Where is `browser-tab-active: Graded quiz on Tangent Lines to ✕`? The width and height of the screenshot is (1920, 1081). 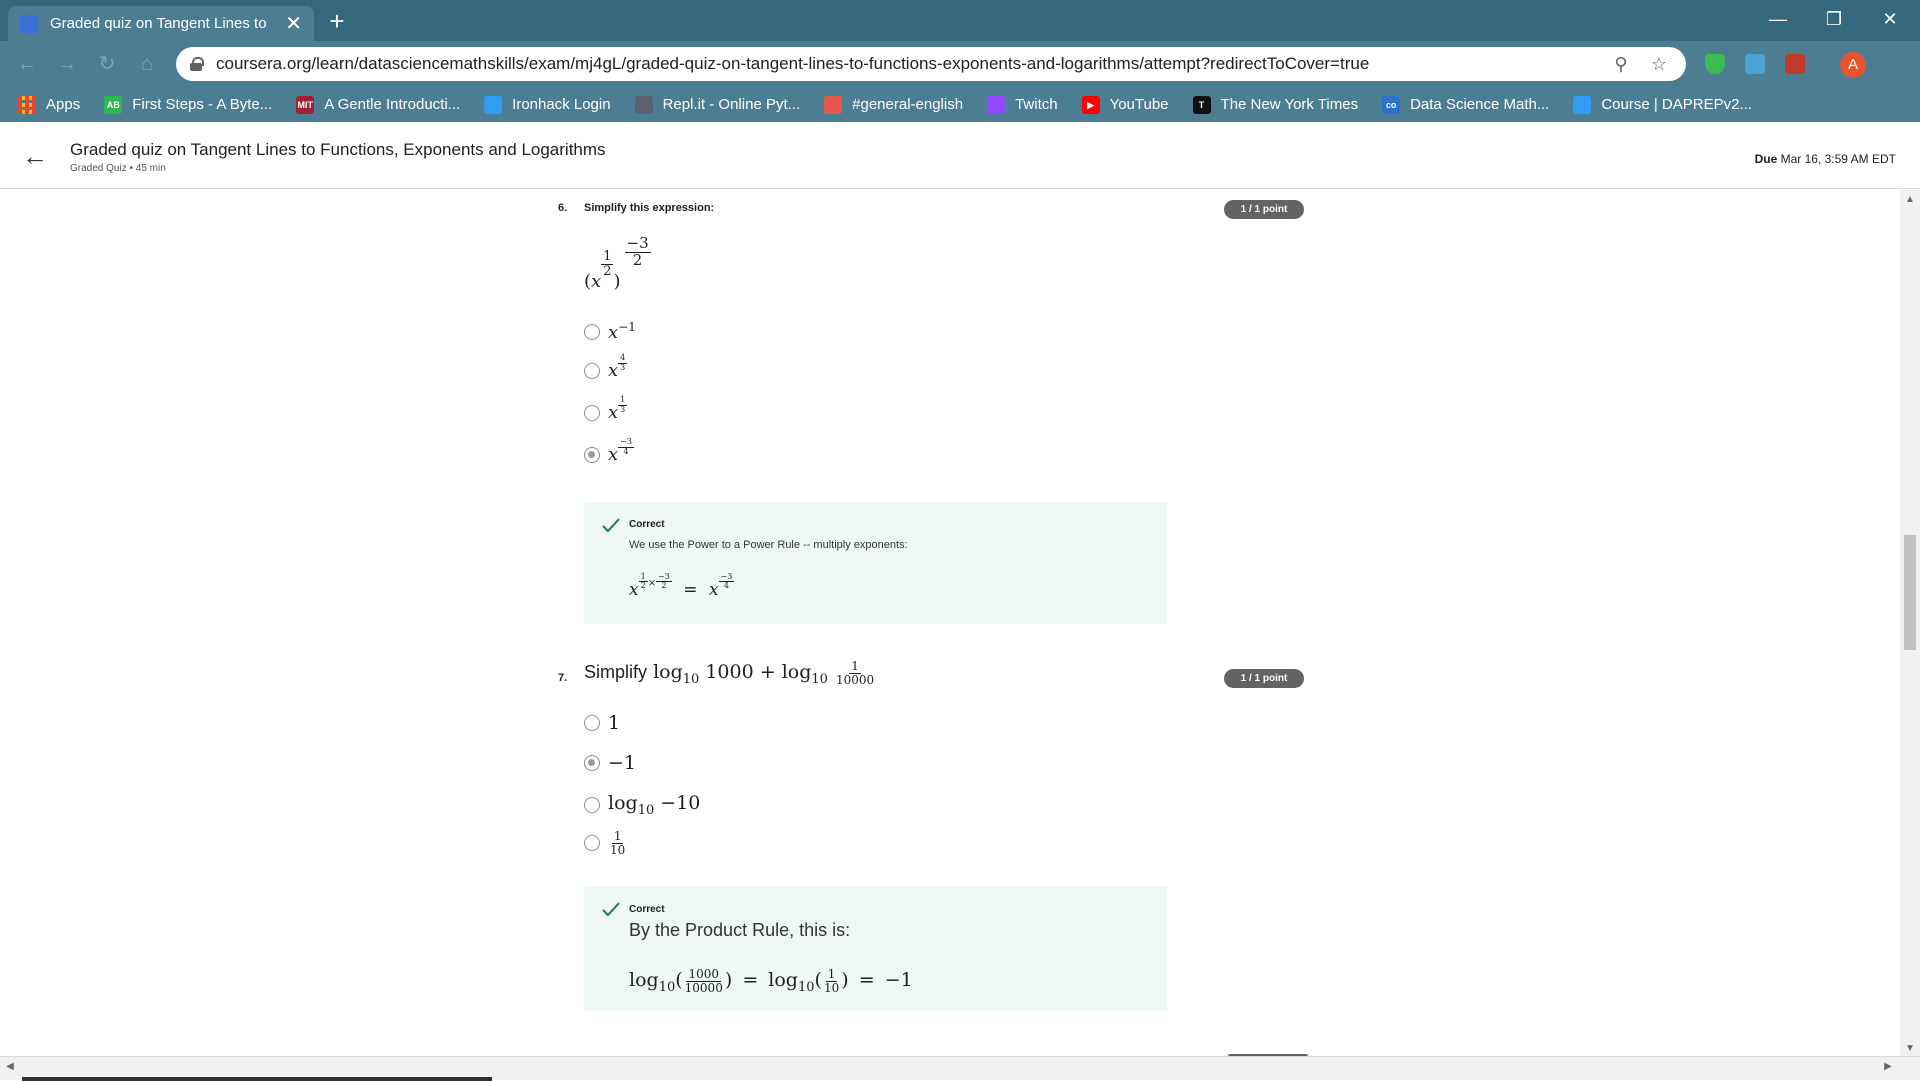
browser-tab-active: Graded quiz on Tangent Lines to ✕ is located at coordinates (161, 23).